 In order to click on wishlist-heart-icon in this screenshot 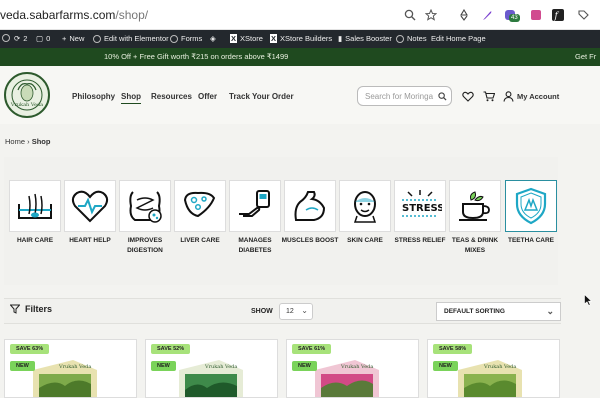, I will do `click(467, 96)`.